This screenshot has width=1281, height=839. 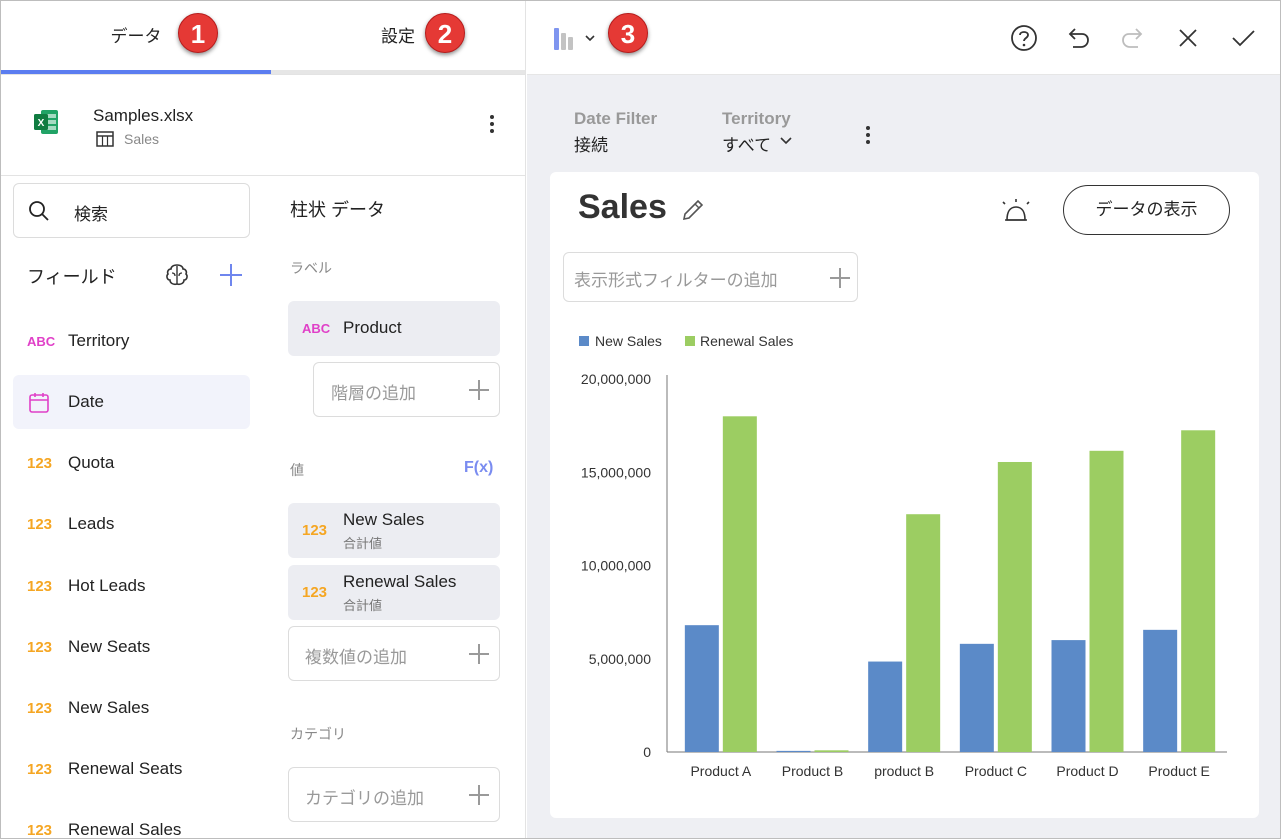 I want to click on field-item-date: Date, so click(x=131, y=402).